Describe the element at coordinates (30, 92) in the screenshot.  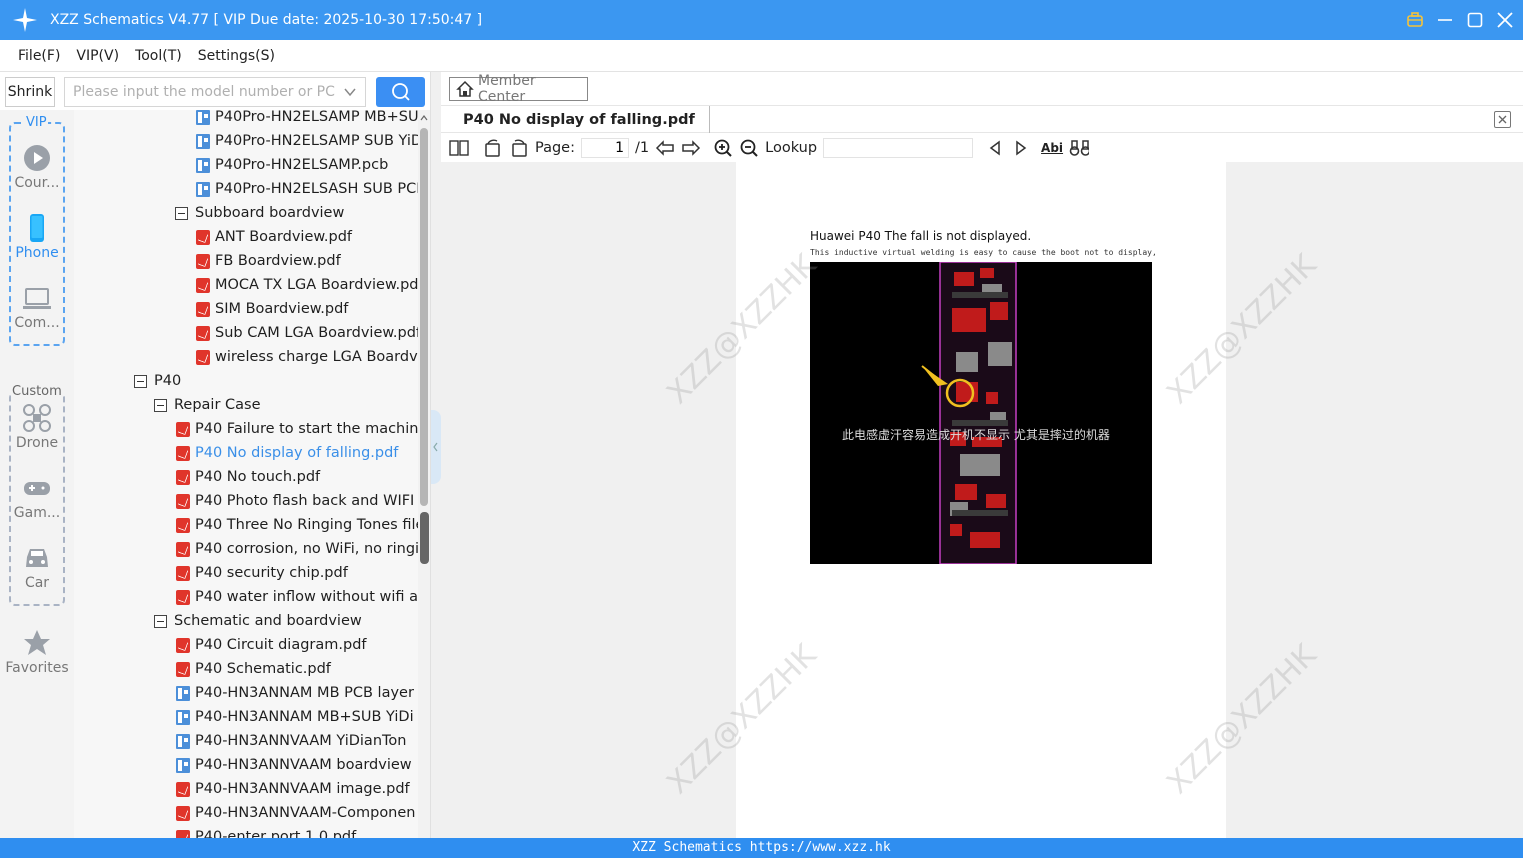
I see `shrink-button: Shrink` at that location.